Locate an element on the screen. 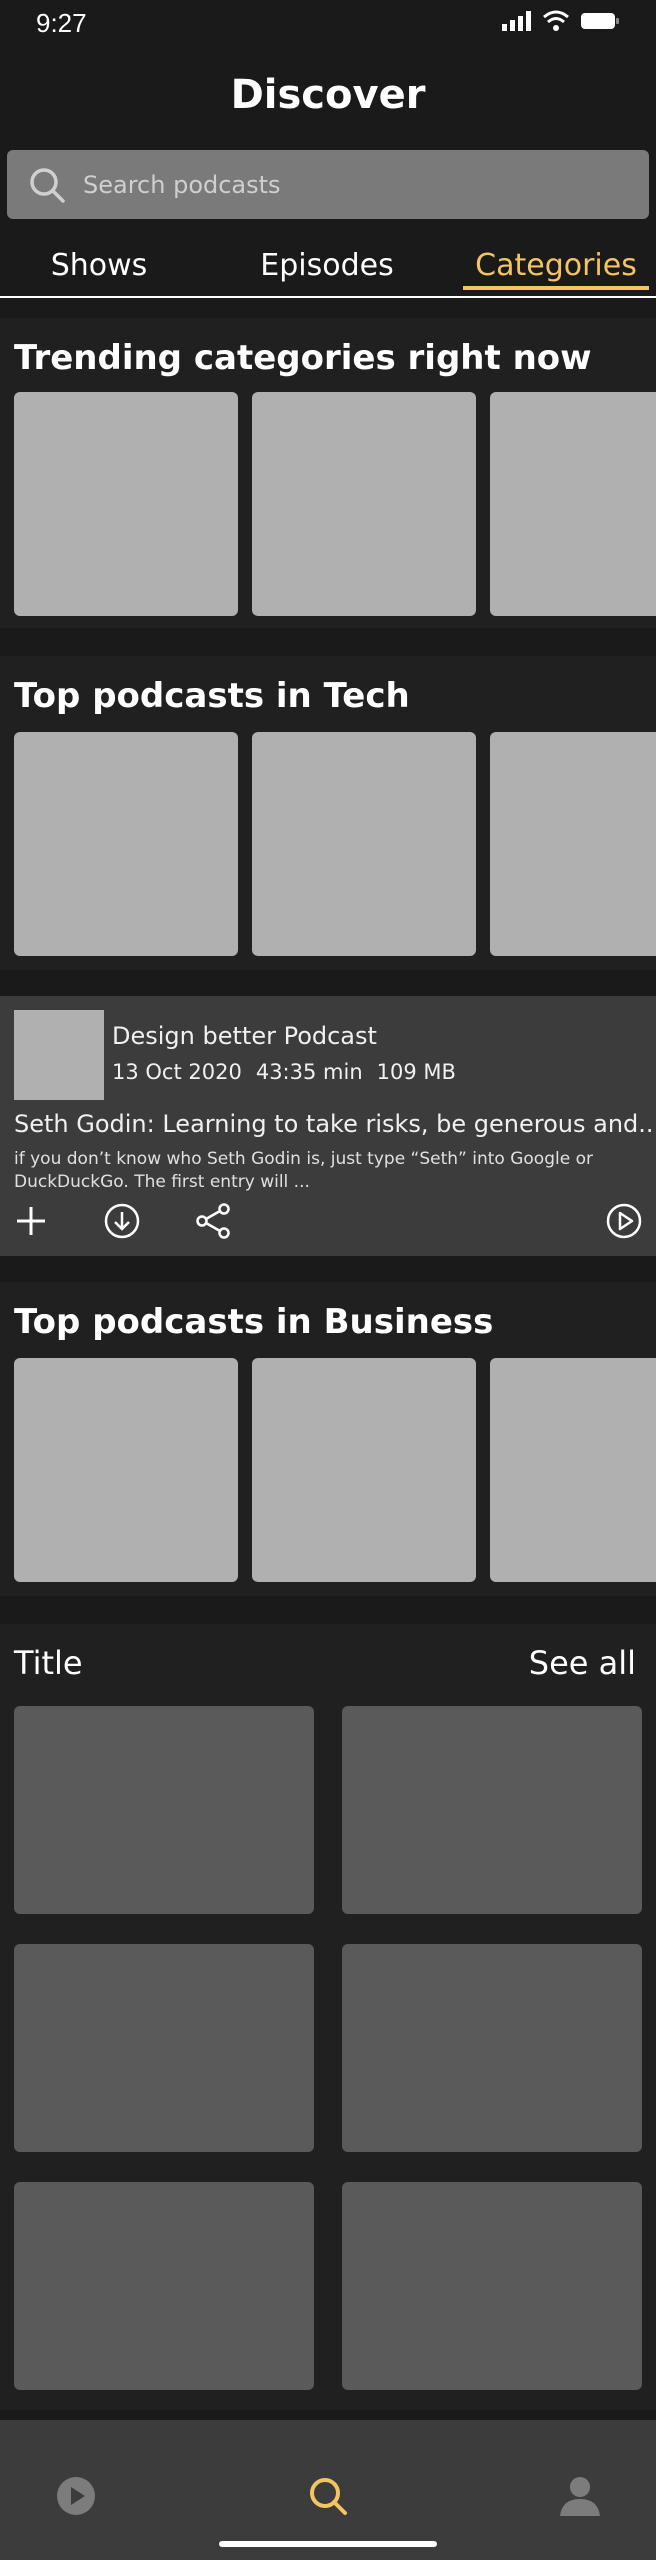 This screenshot has height=2560, width=656. grid-title: Title is located at coordinates (48, 1663).